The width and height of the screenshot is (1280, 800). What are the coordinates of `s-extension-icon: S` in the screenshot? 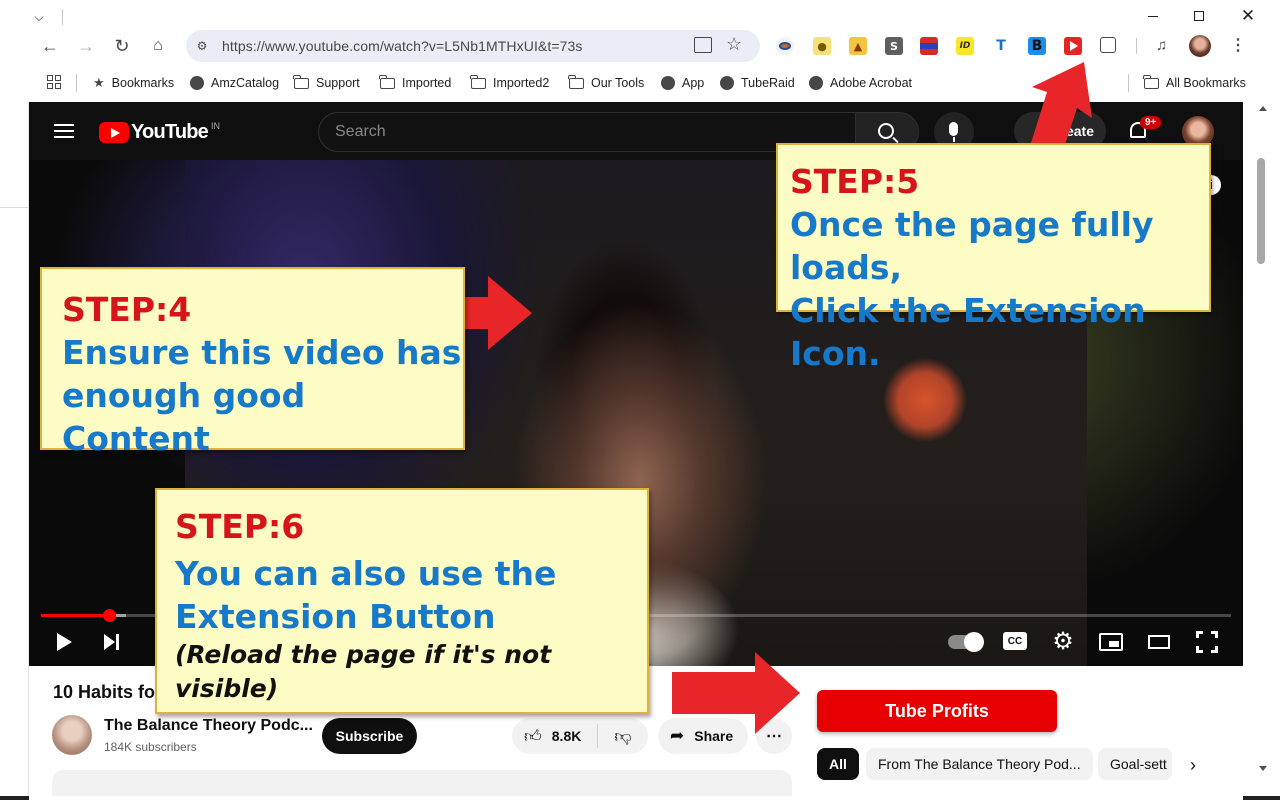 It's located at (894, 46).